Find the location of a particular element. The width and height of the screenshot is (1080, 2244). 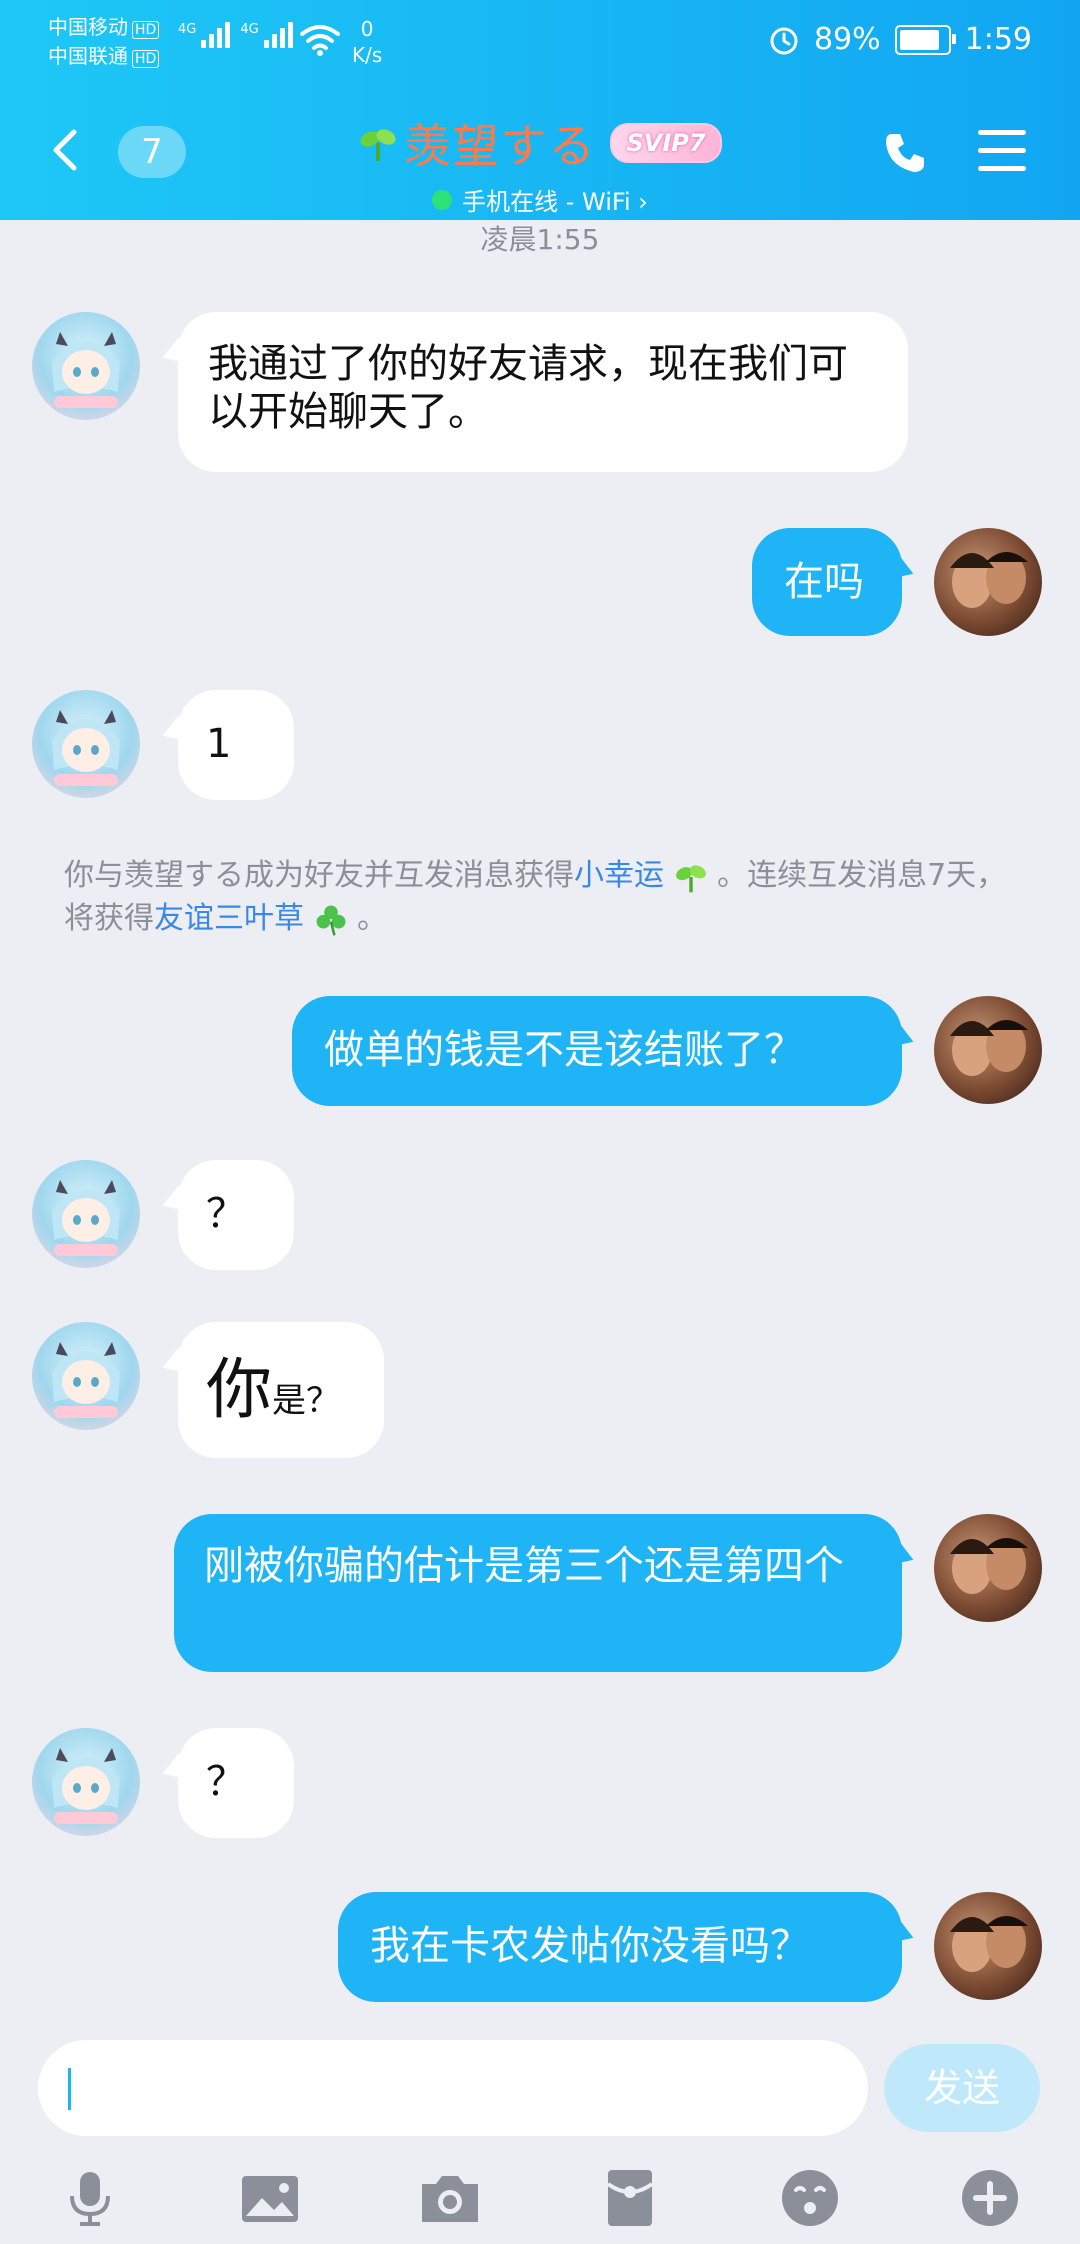

message-bubble: 在吗 is located at coordinates (827, 582).